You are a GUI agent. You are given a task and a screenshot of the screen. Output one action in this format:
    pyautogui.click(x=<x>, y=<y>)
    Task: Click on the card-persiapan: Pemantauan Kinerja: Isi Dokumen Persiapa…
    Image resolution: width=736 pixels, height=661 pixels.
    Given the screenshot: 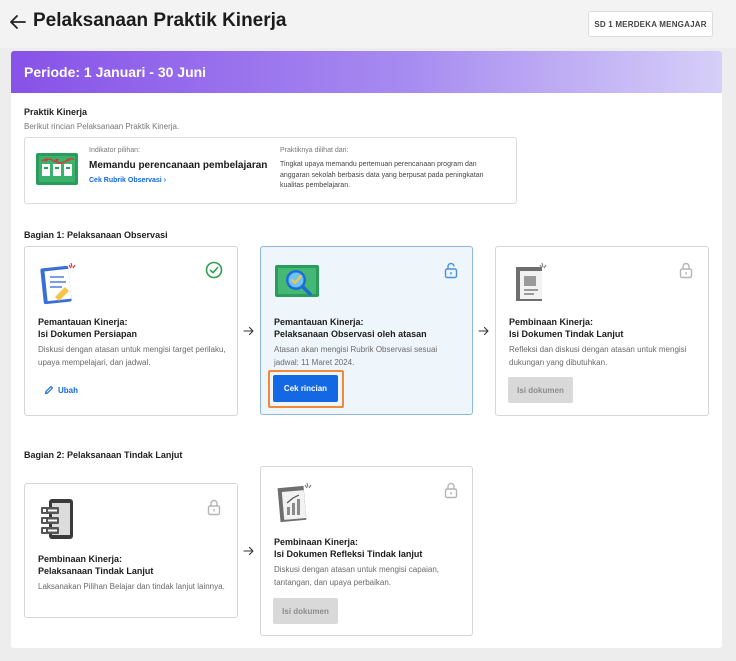 What is the action you would take?
    pyautogui.click(x=131, y=331)
    